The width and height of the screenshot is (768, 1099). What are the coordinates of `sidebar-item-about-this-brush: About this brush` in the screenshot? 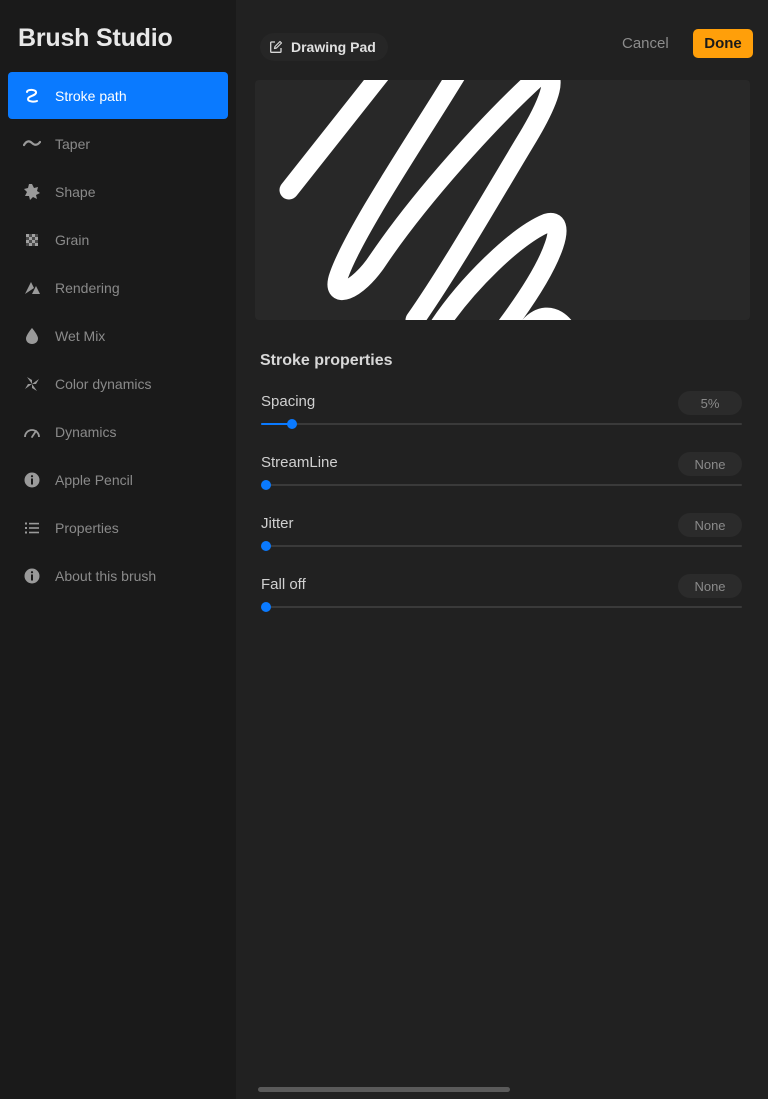 It's located at (118, 575).